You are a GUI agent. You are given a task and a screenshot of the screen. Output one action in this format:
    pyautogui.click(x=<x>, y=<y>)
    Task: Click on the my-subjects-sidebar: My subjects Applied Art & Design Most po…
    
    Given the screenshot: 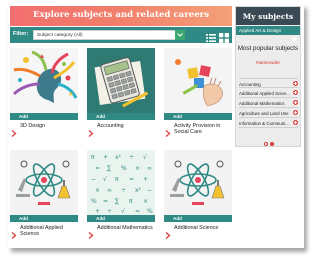 What is the action you would take?
    pyautogui.click(x=268, y=76)
    